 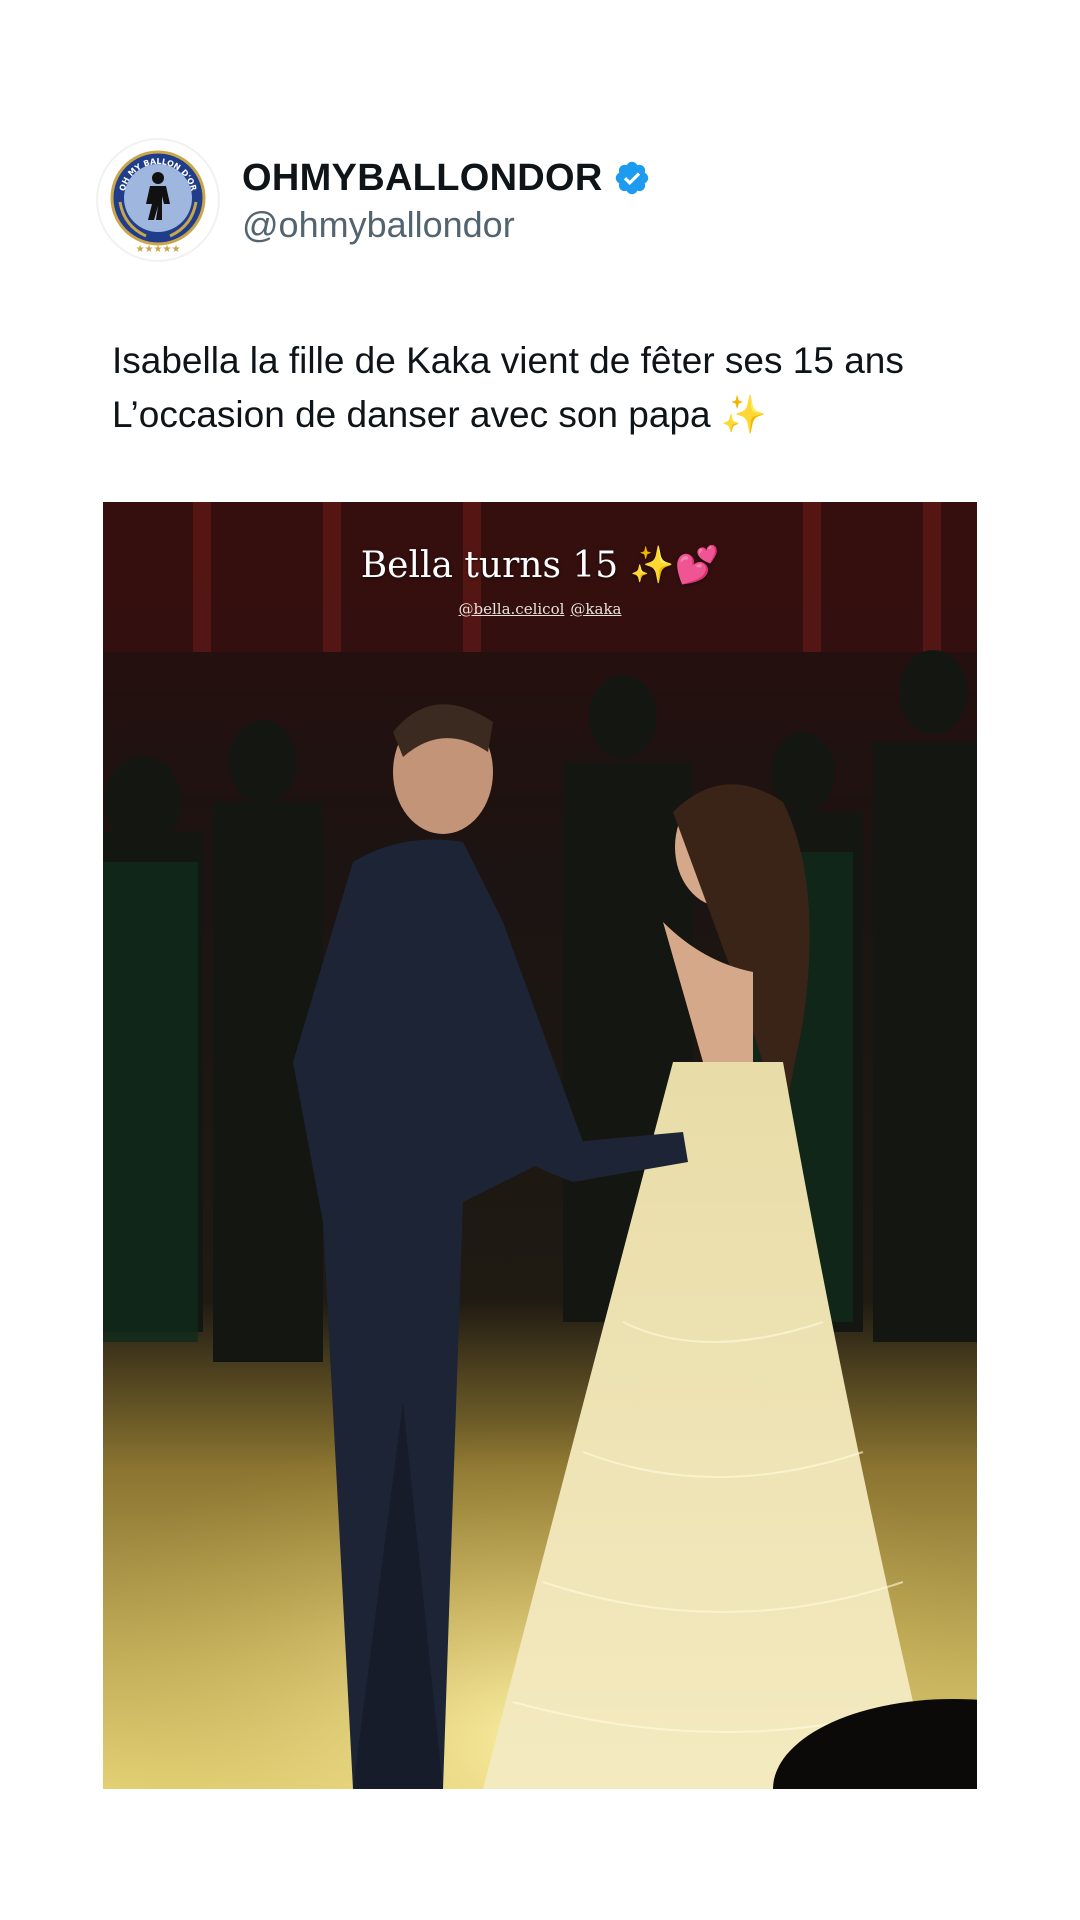 I want to click on author-handle: @ohmyballondor, so click(x=378, y=225).